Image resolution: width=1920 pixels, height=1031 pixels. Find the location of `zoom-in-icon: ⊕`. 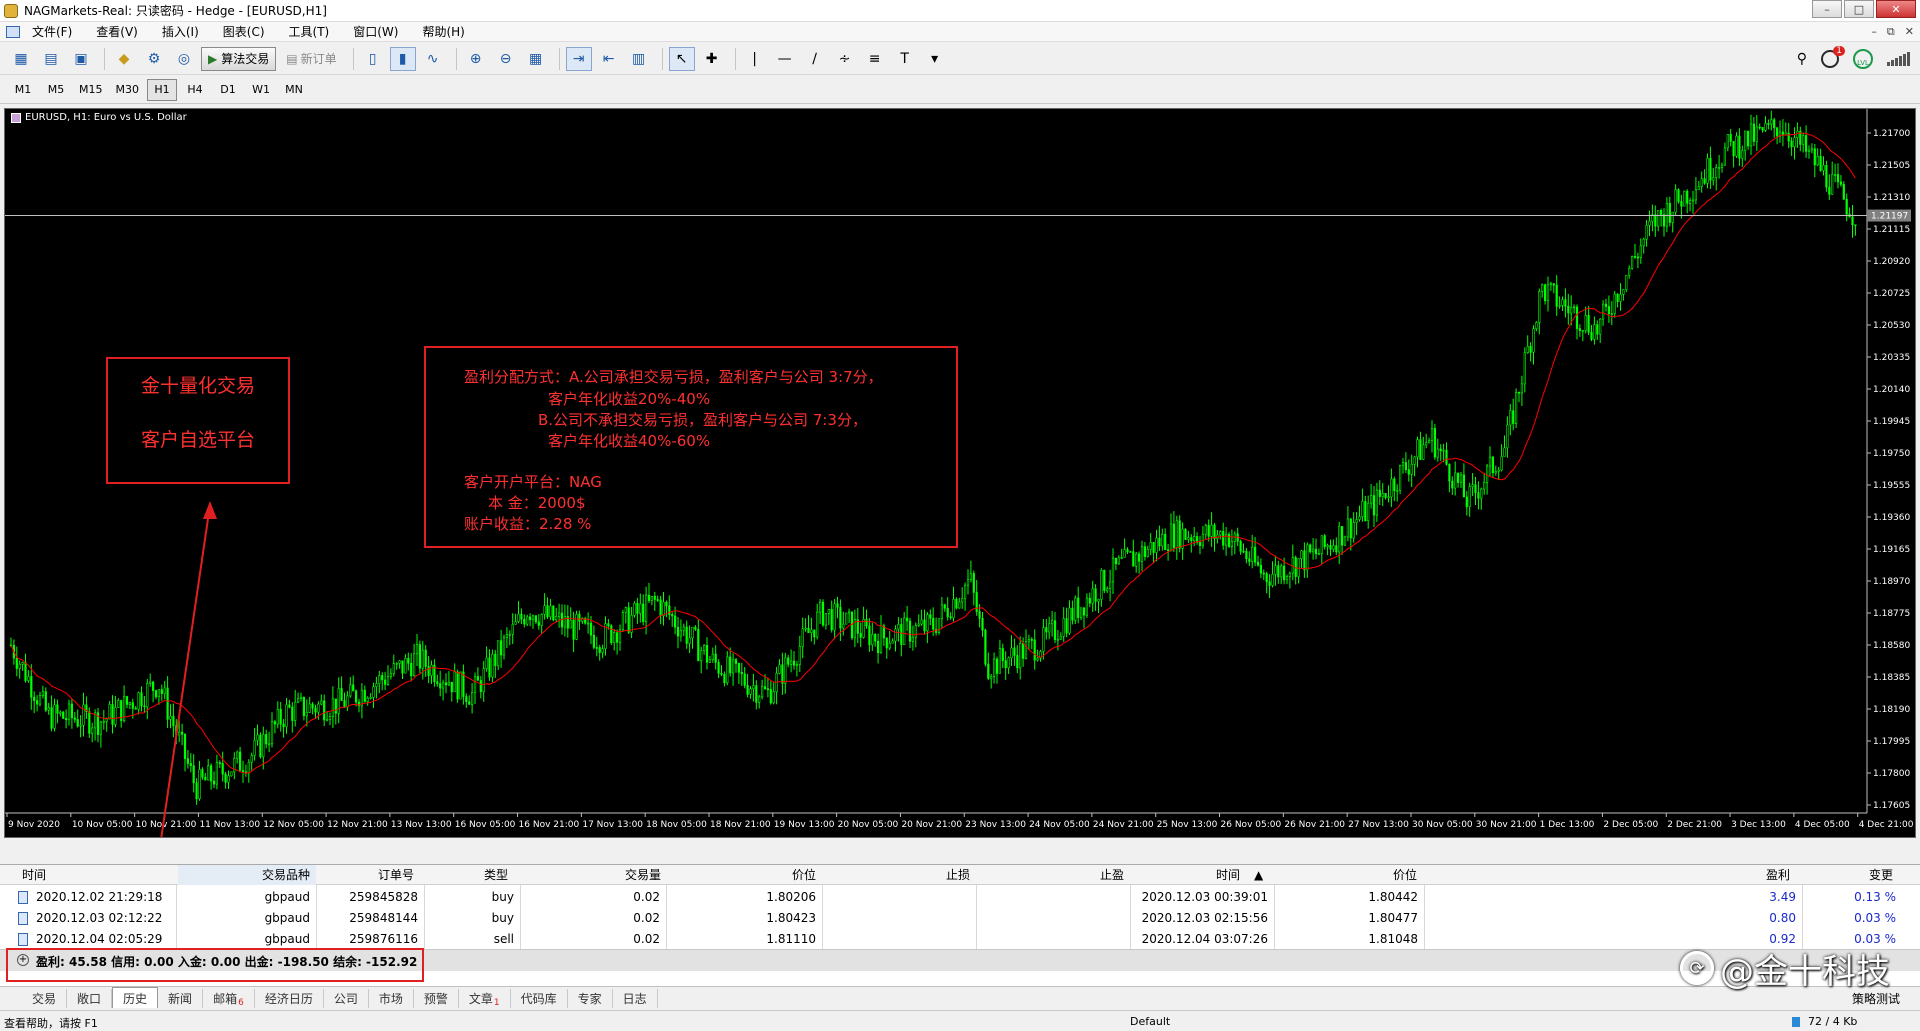

zoom-in-icon: ⊕ is located at coordinates (476, 59).